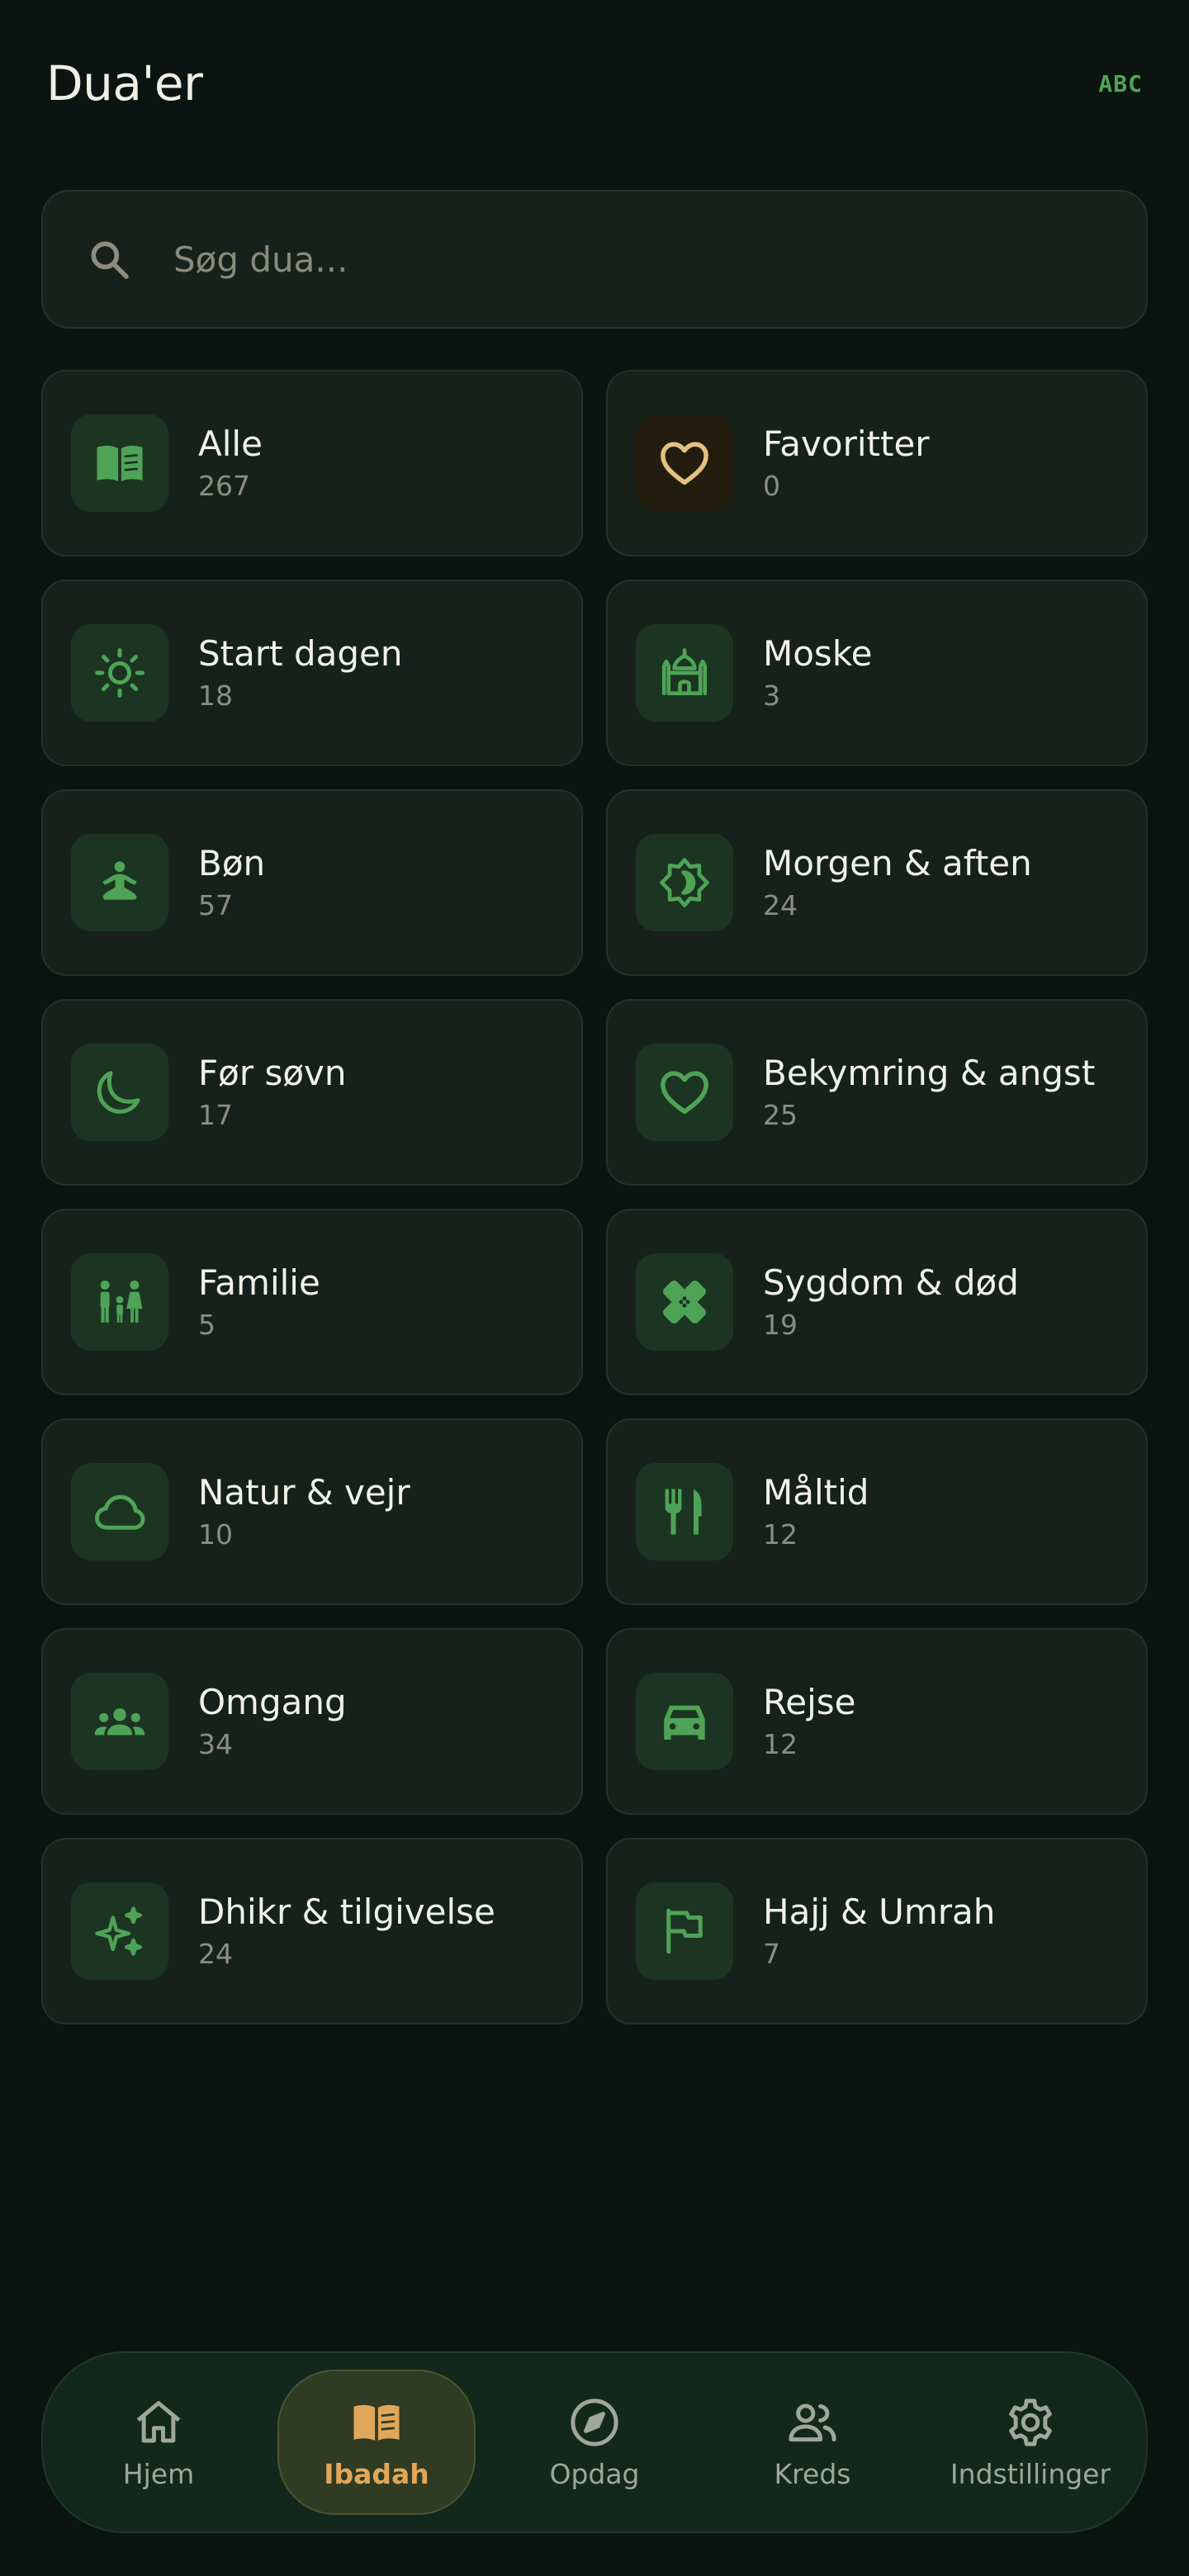 Image resolution: width=1189 pixels, height=2576 pixels. I want to click on nav-label: Indstillinger, so click(1030, 2473).